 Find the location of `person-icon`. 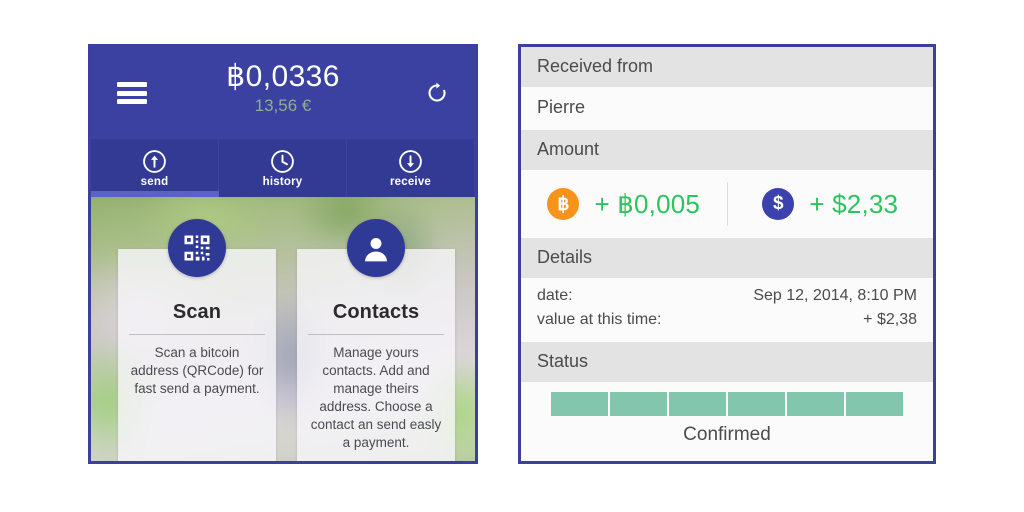

person-icon is located at coordinates (376, 248).